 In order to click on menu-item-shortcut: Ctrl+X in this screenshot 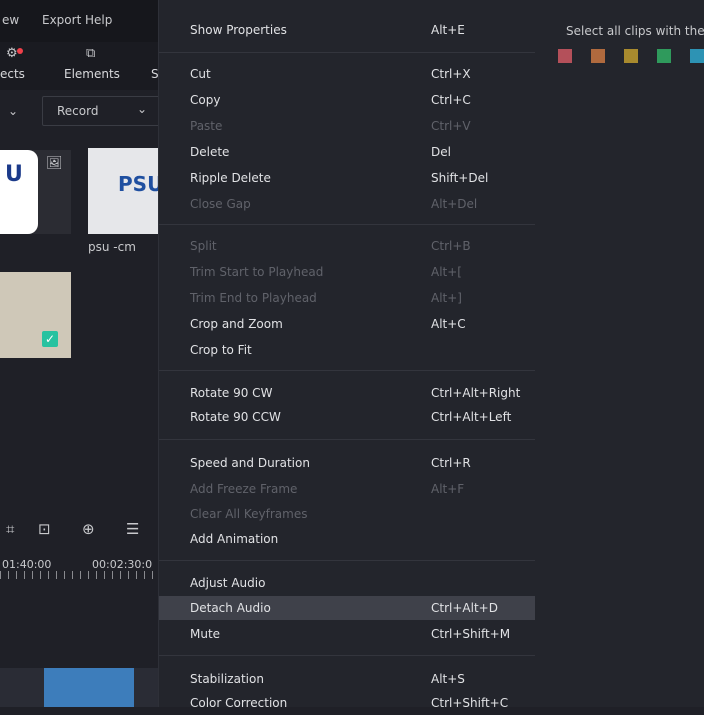, I will do `click(451, 74)`.